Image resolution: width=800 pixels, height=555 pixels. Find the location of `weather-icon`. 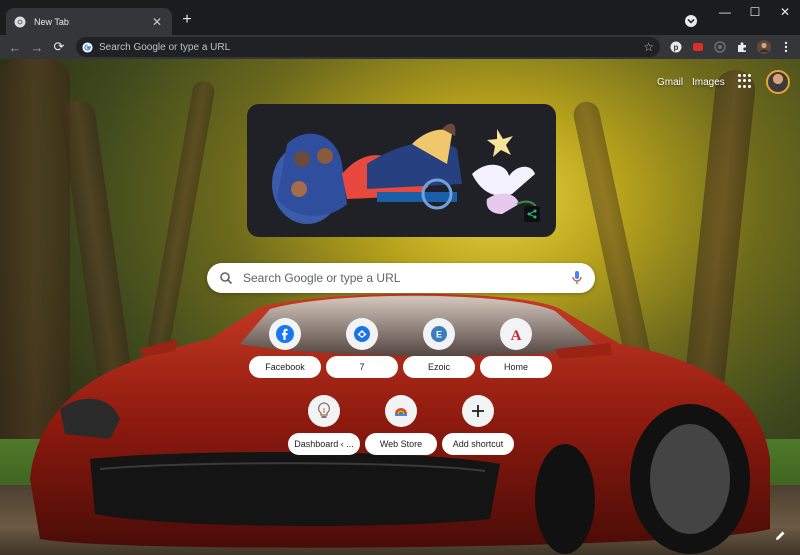

weather-icon is located at coordinates (362, 334).